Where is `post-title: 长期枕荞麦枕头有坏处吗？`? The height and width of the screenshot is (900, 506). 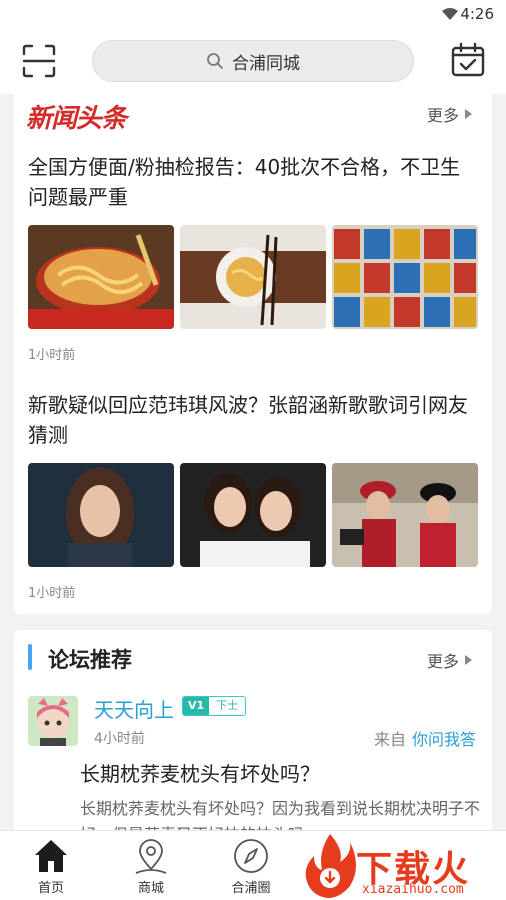 post-title: 长期枕荞麦枕头有坏处吗？ is located at coordinates (200, 772).